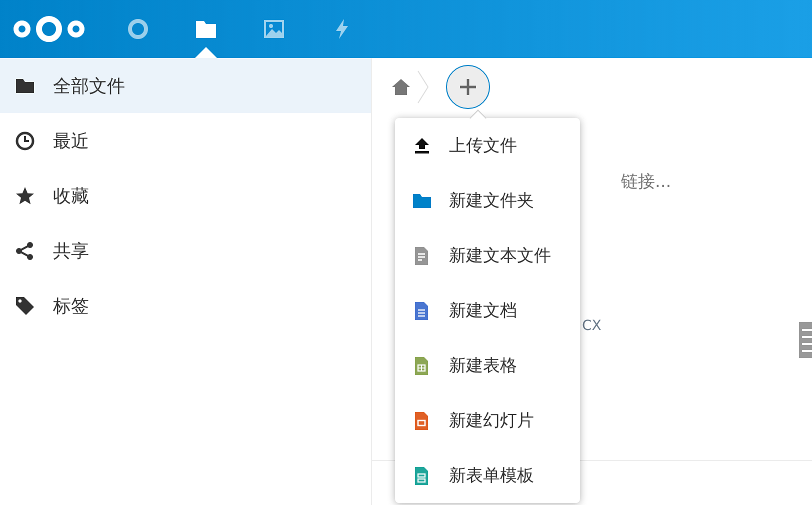  Describe the element at coordinates (592, 326) in the screenshot. I see `file-name-text: CX` at that location.